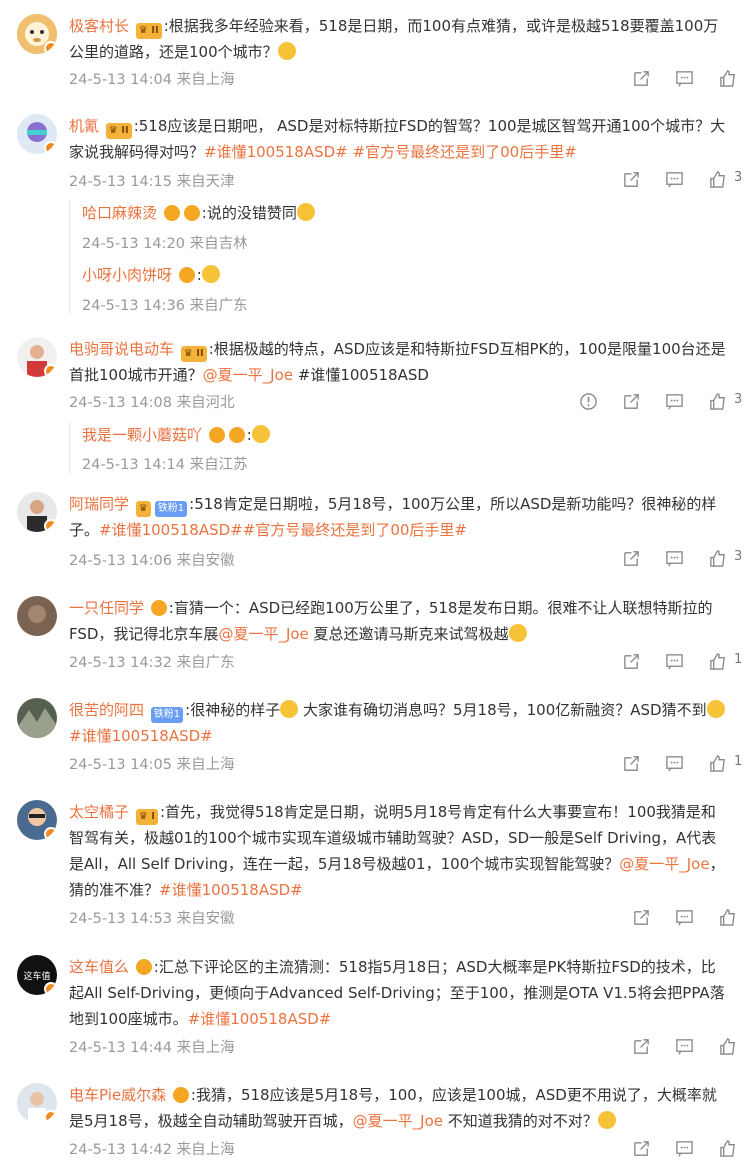  What do you see at coordinates (520, 1121) in the screenshot?
I see `comment-text: 不知道我猜的对不对？` at bounding box center [520, 1121].